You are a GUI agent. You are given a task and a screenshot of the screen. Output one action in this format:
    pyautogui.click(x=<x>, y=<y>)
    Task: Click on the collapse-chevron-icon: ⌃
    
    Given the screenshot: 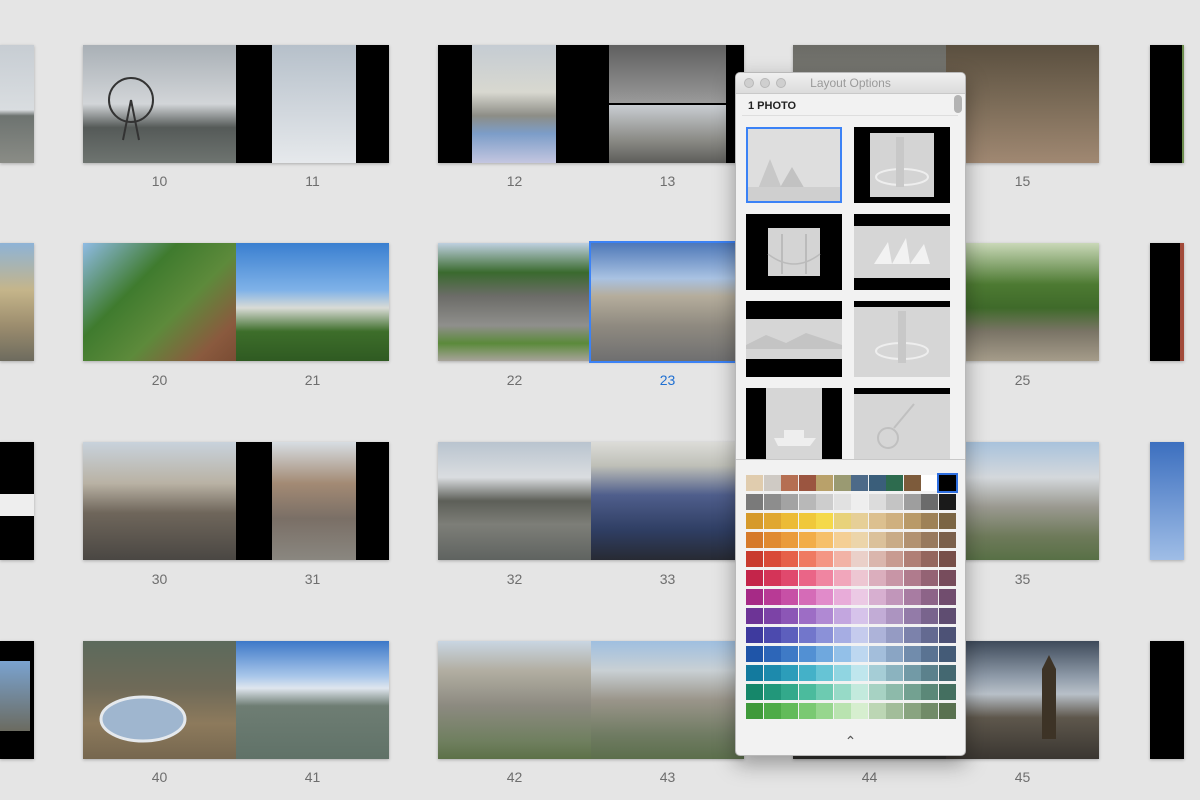 What is the action you would take?
    pyautogui.click(x=850, y=741)
    